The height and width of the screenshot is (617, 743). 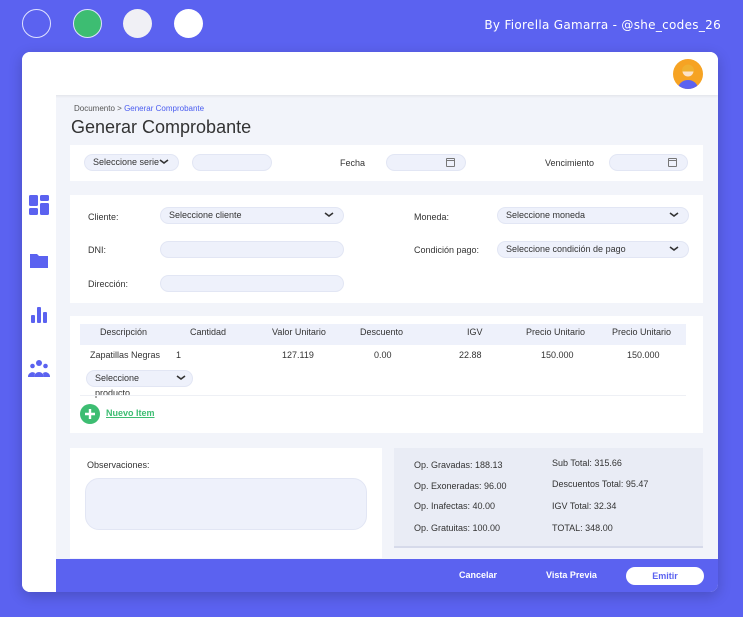 I want to click on dashboard-icon, so click(x=39, y=205).